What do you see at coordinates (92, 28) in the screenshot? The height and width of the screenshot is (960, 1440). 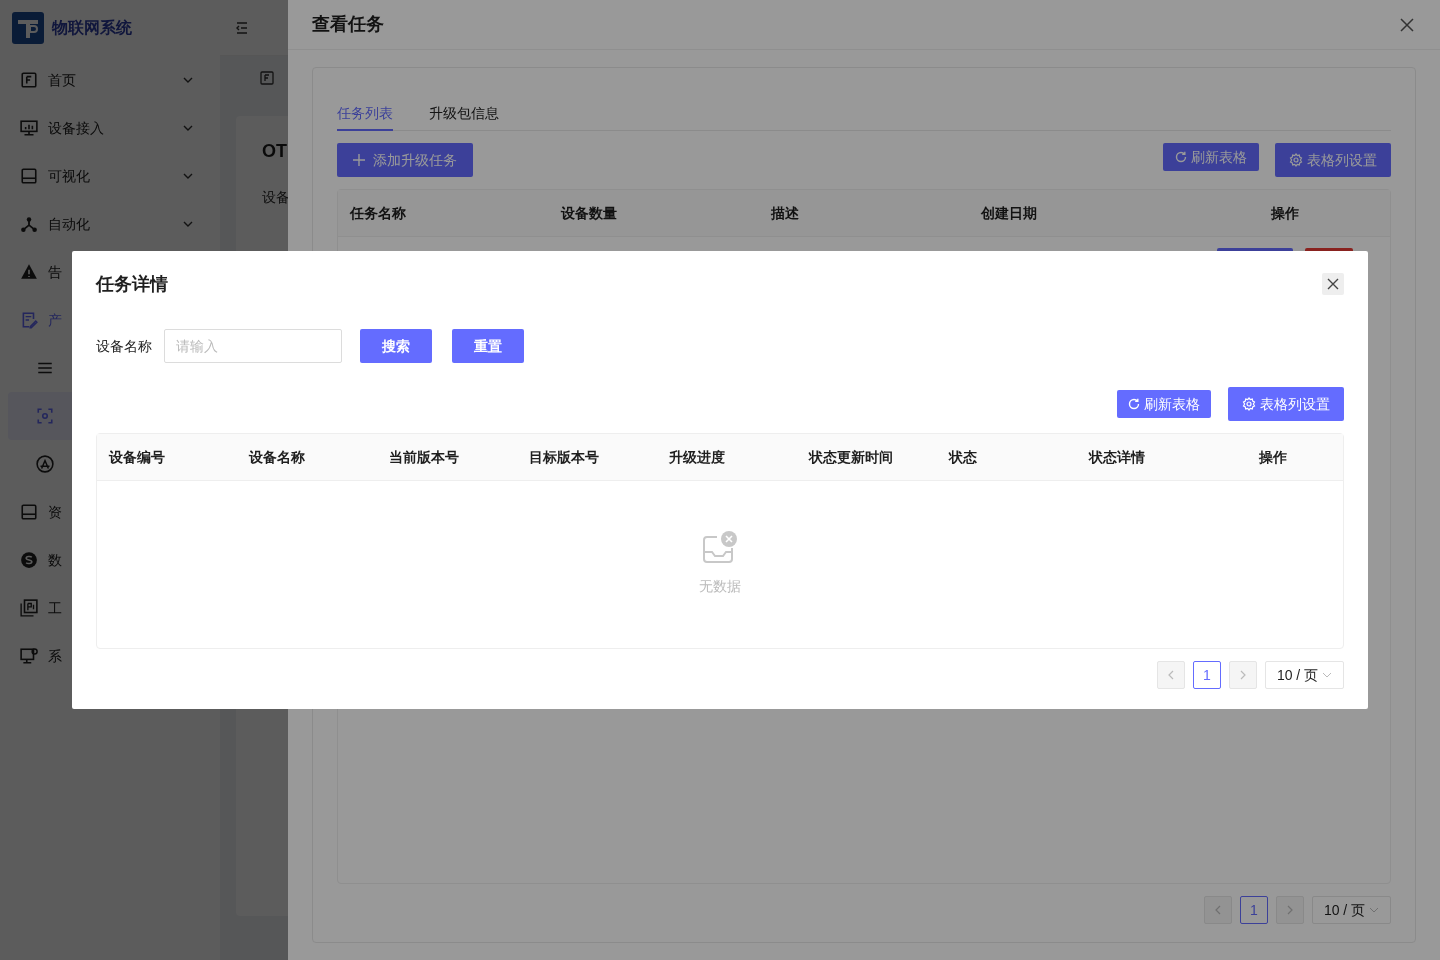 I see `app-title: 物联网系统` at bounding box center [92, 28].